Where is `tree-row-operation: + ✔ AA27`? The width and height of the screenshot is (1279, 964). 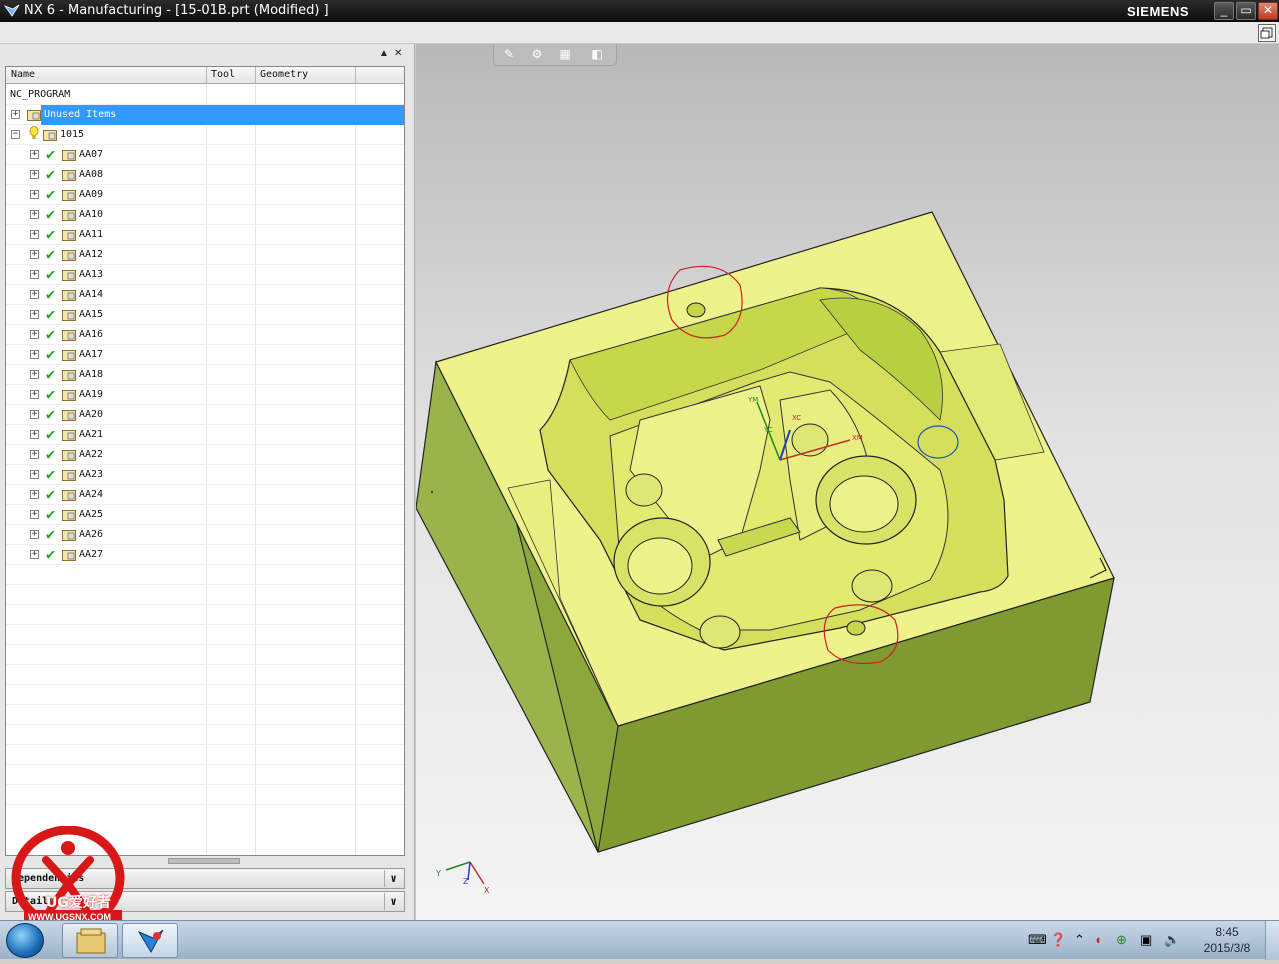
tree-row-operation: + ✔ AA27 is located at coordinates (205, 555).